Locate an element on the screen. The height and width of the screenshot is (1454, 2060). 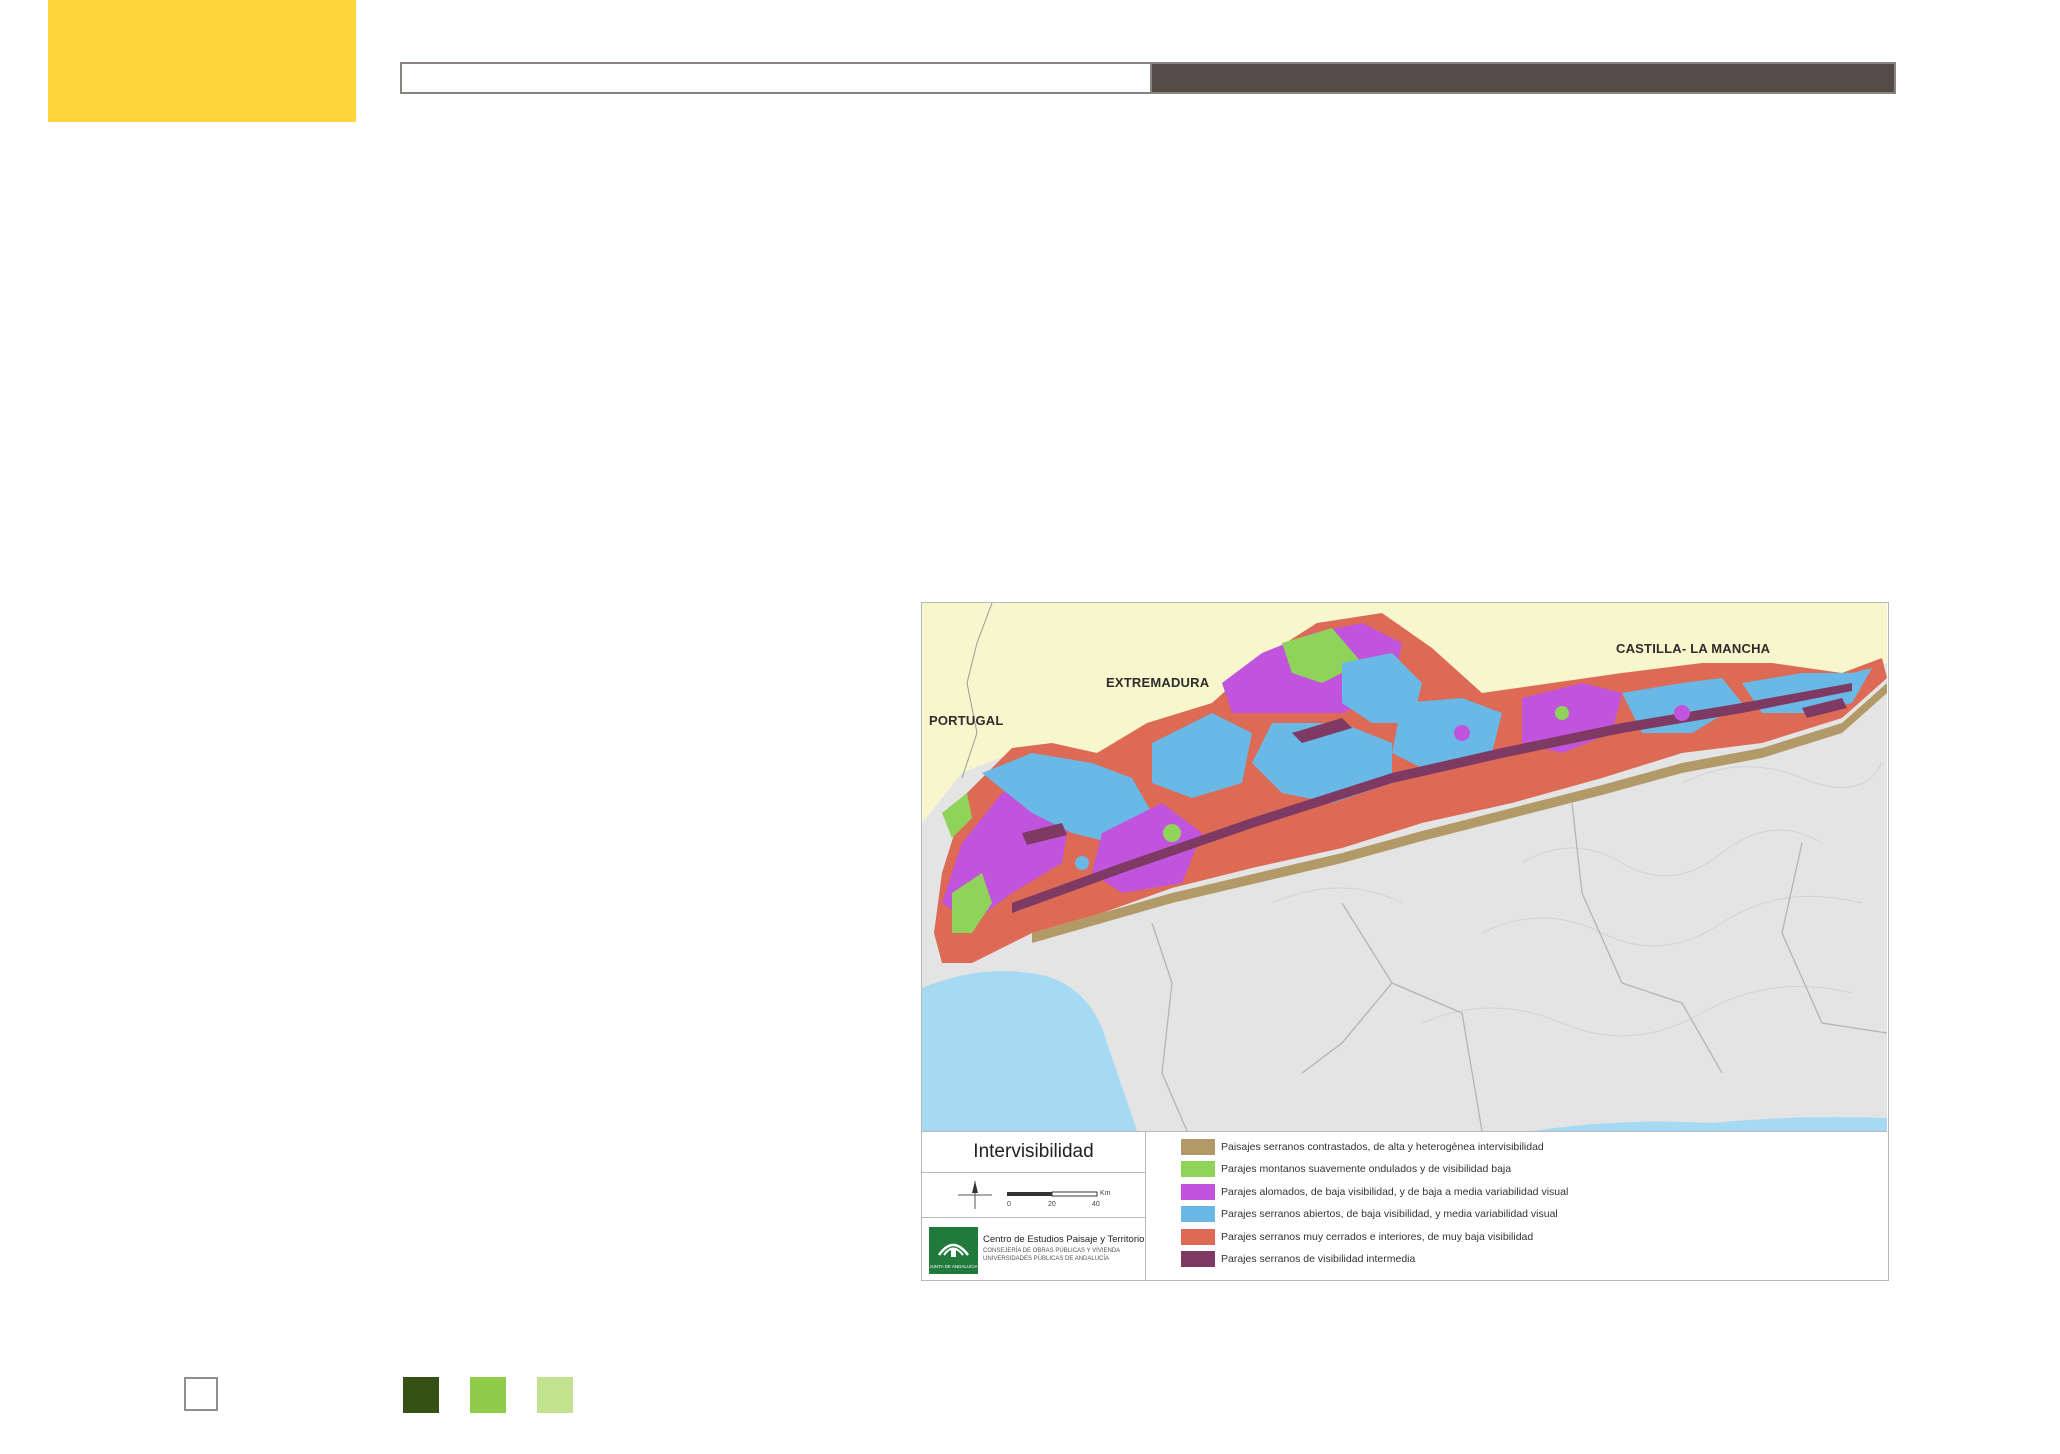
svg-text: 0 is located at coordinates (1009, 1204).